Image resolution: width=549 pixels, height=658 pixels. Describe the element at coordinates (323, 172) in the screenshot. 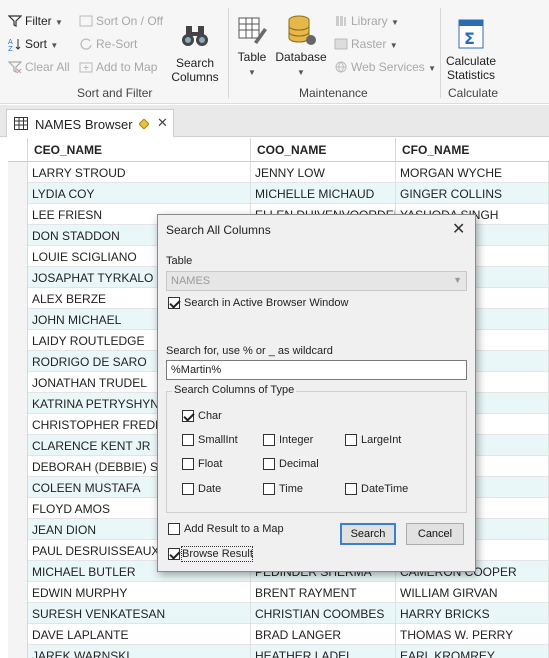

I see `coo-cell: JENNY LOW` at that location.